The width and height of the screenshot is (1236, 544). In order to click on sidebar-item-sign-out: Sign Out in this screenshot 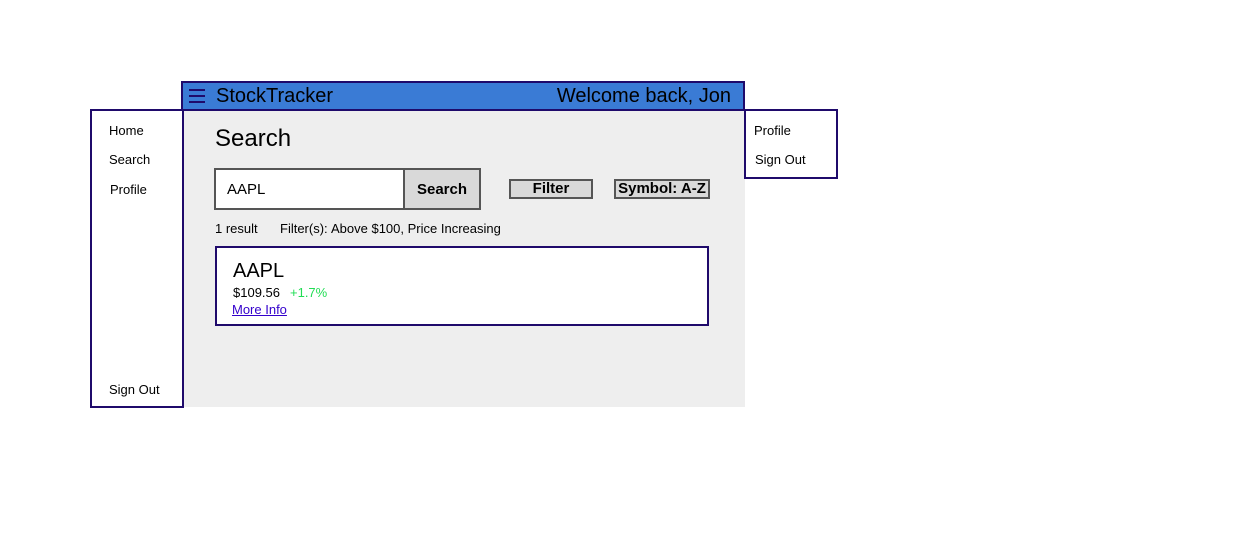, I will do `click(134, 389)`.